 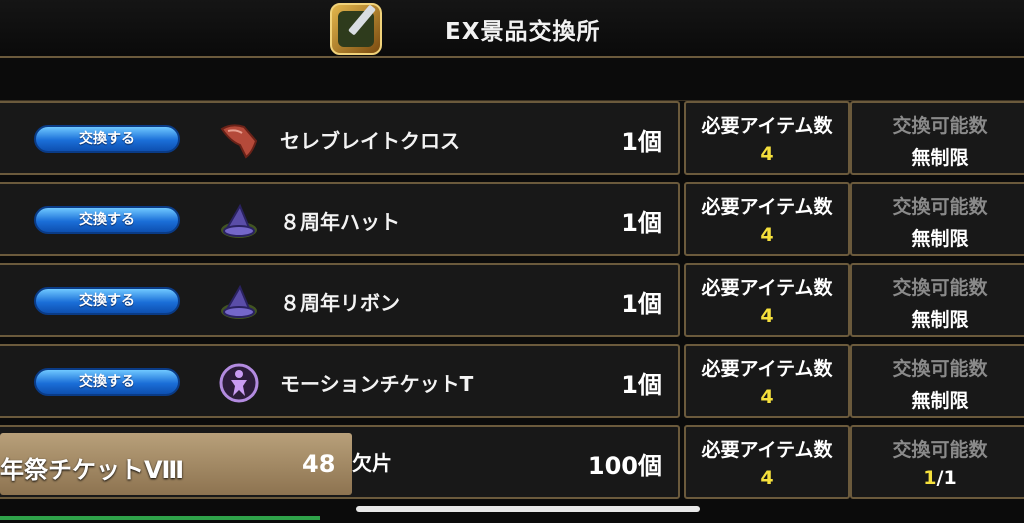 What do you see at coordinates (512, 383) in the screenshot?
I see `list-item: 交換する モーションチケットT 1個 必要アイテム数 4 交換可能数 無制限` at bounding box center [512, 383].